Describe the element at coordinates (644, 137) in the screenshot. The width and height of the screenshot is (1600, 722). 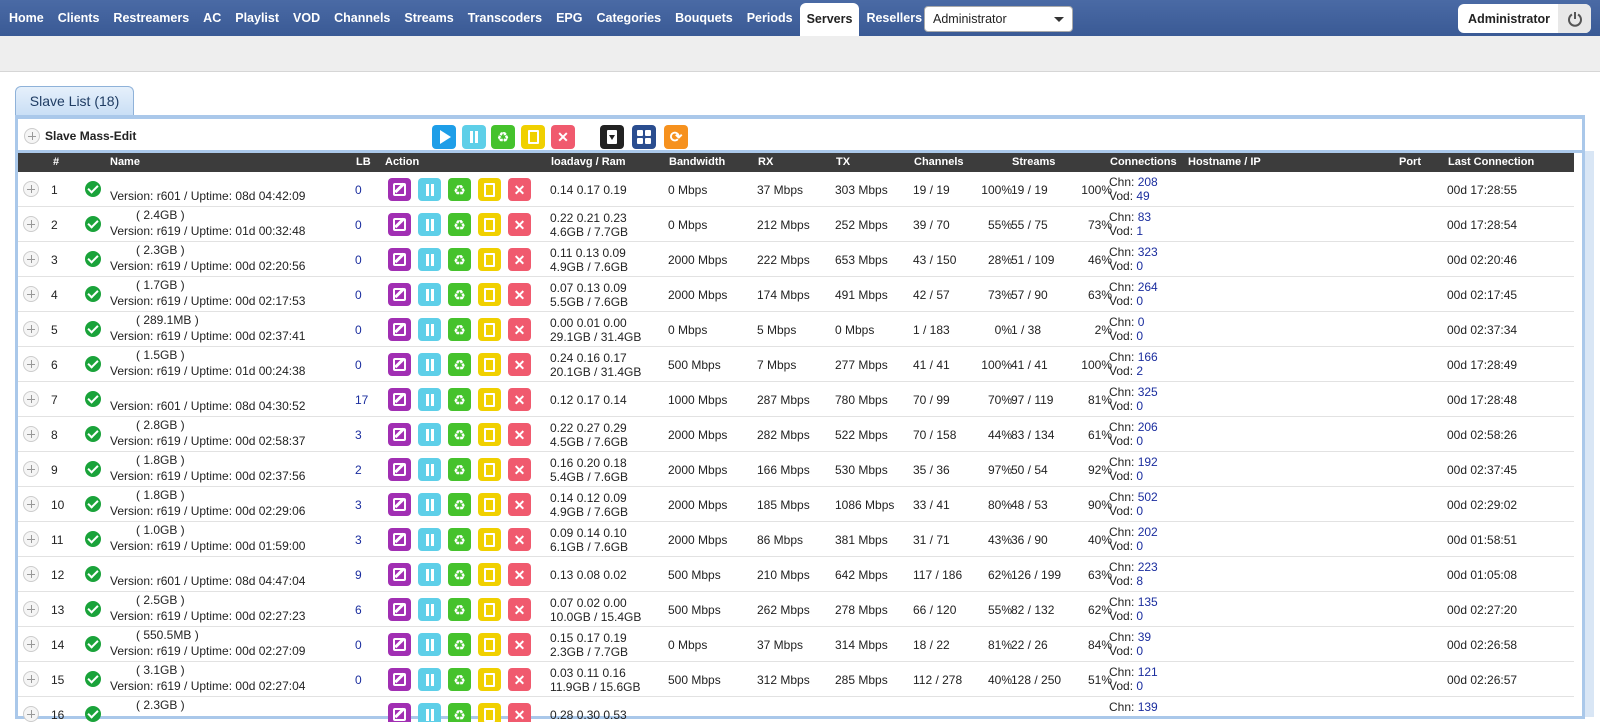
I see `mass-grid-button` at that location.